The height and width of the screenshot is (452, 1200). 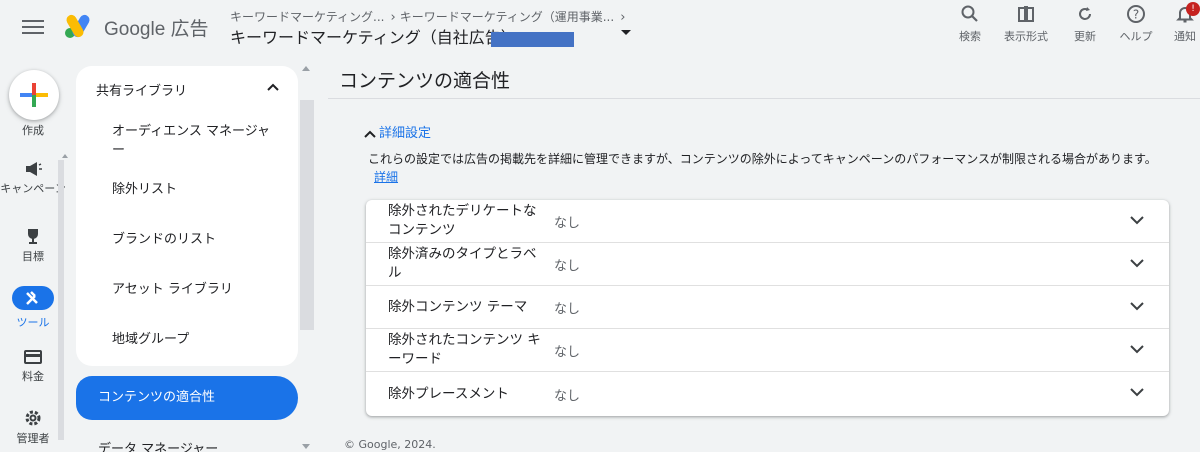 I want to click on subnav-item-exclusion-lists: 除外リスト, so click(x=197, y=189).